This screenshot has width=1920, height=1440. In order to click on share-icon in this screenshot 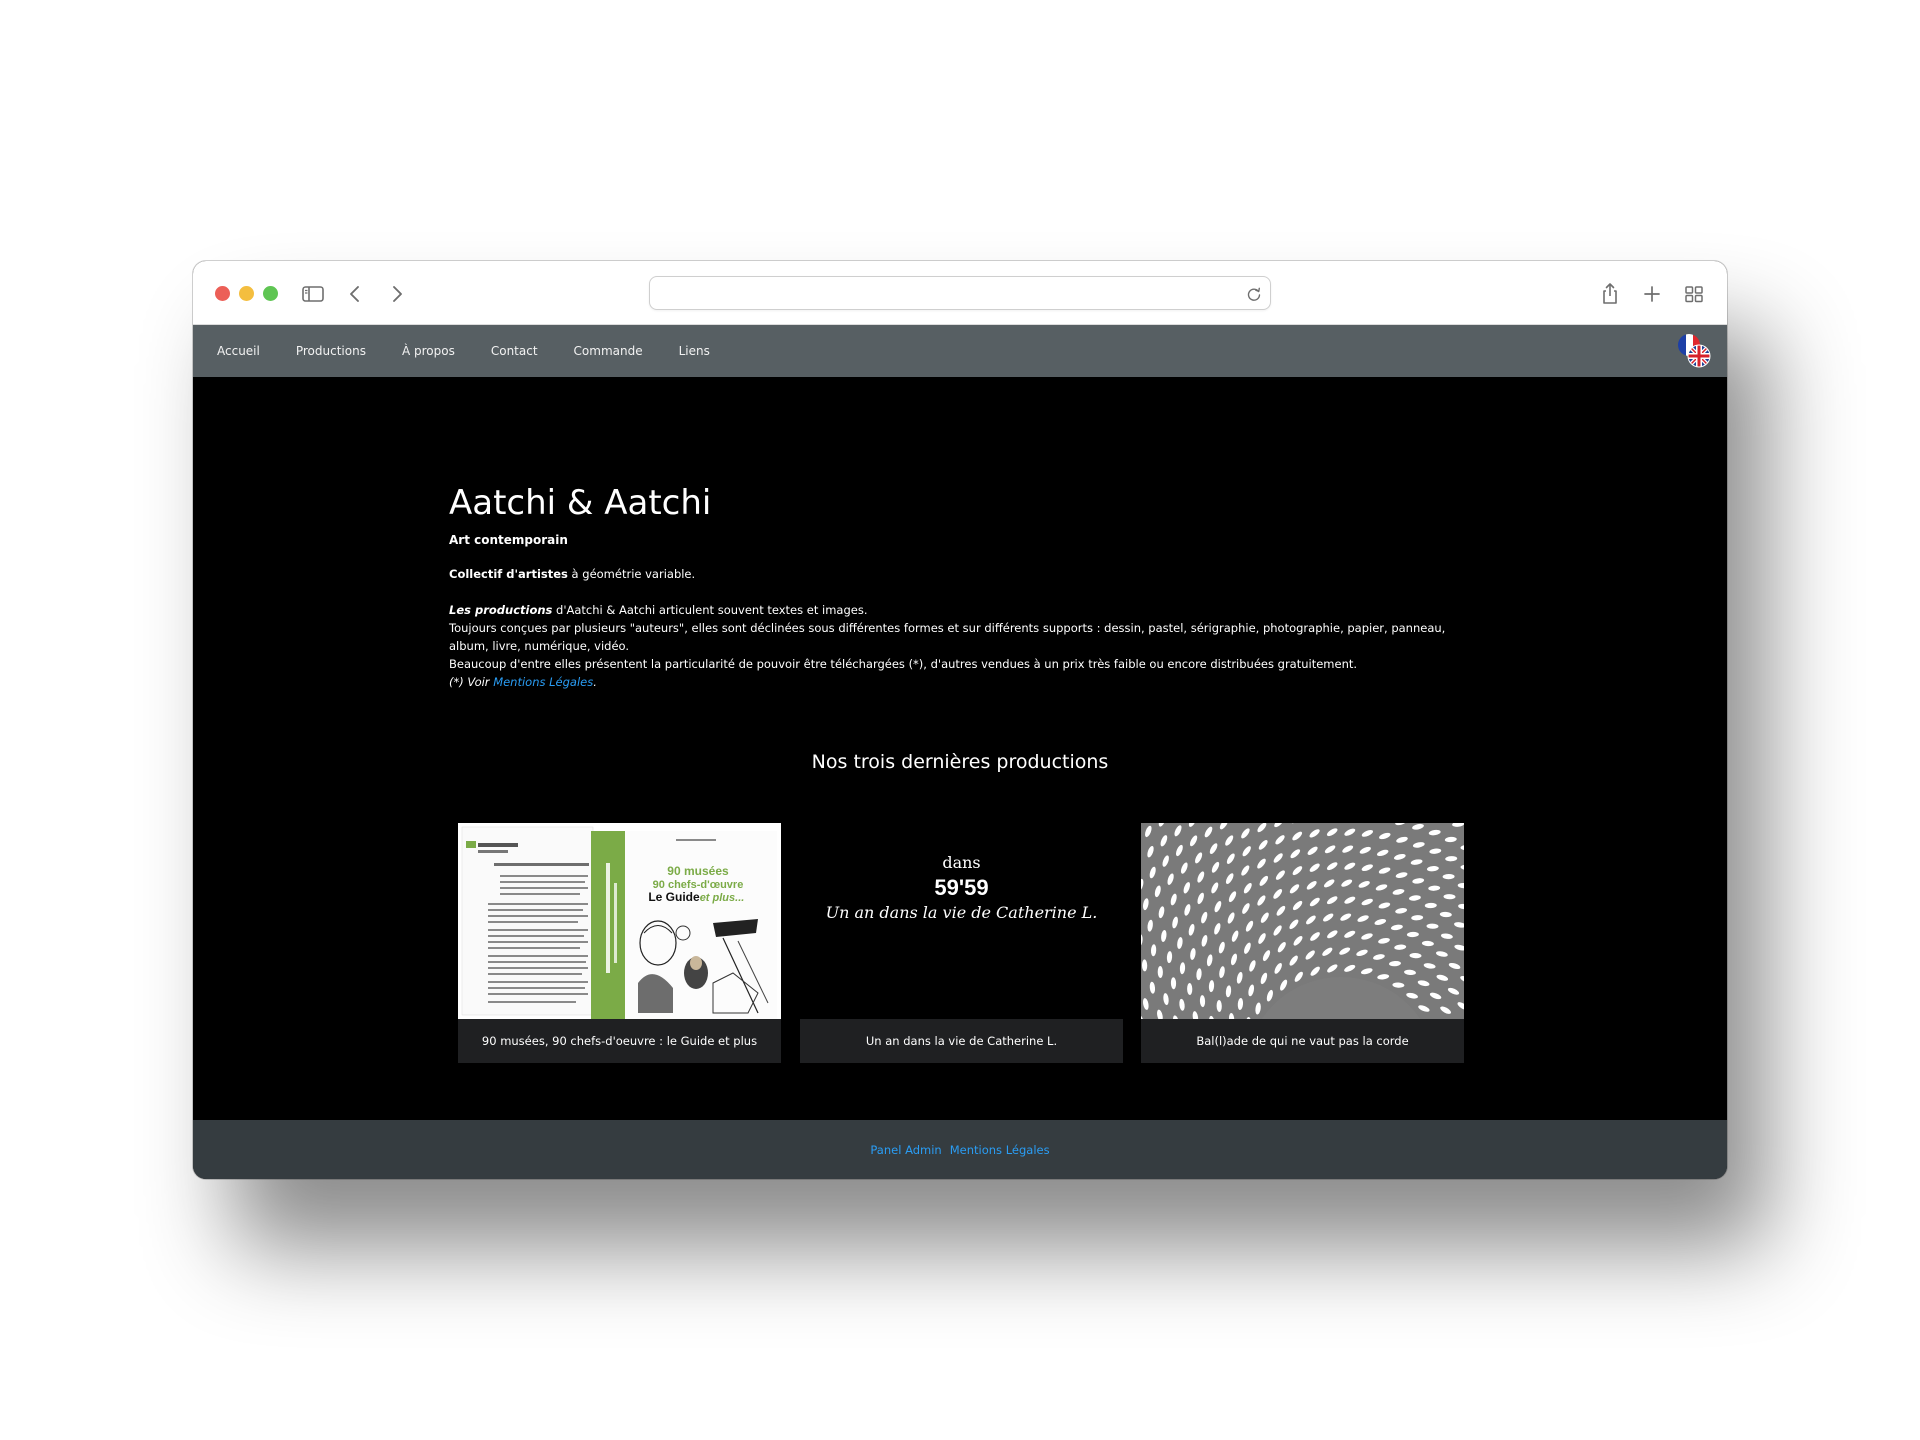, I will do `click(1610, 294)`.